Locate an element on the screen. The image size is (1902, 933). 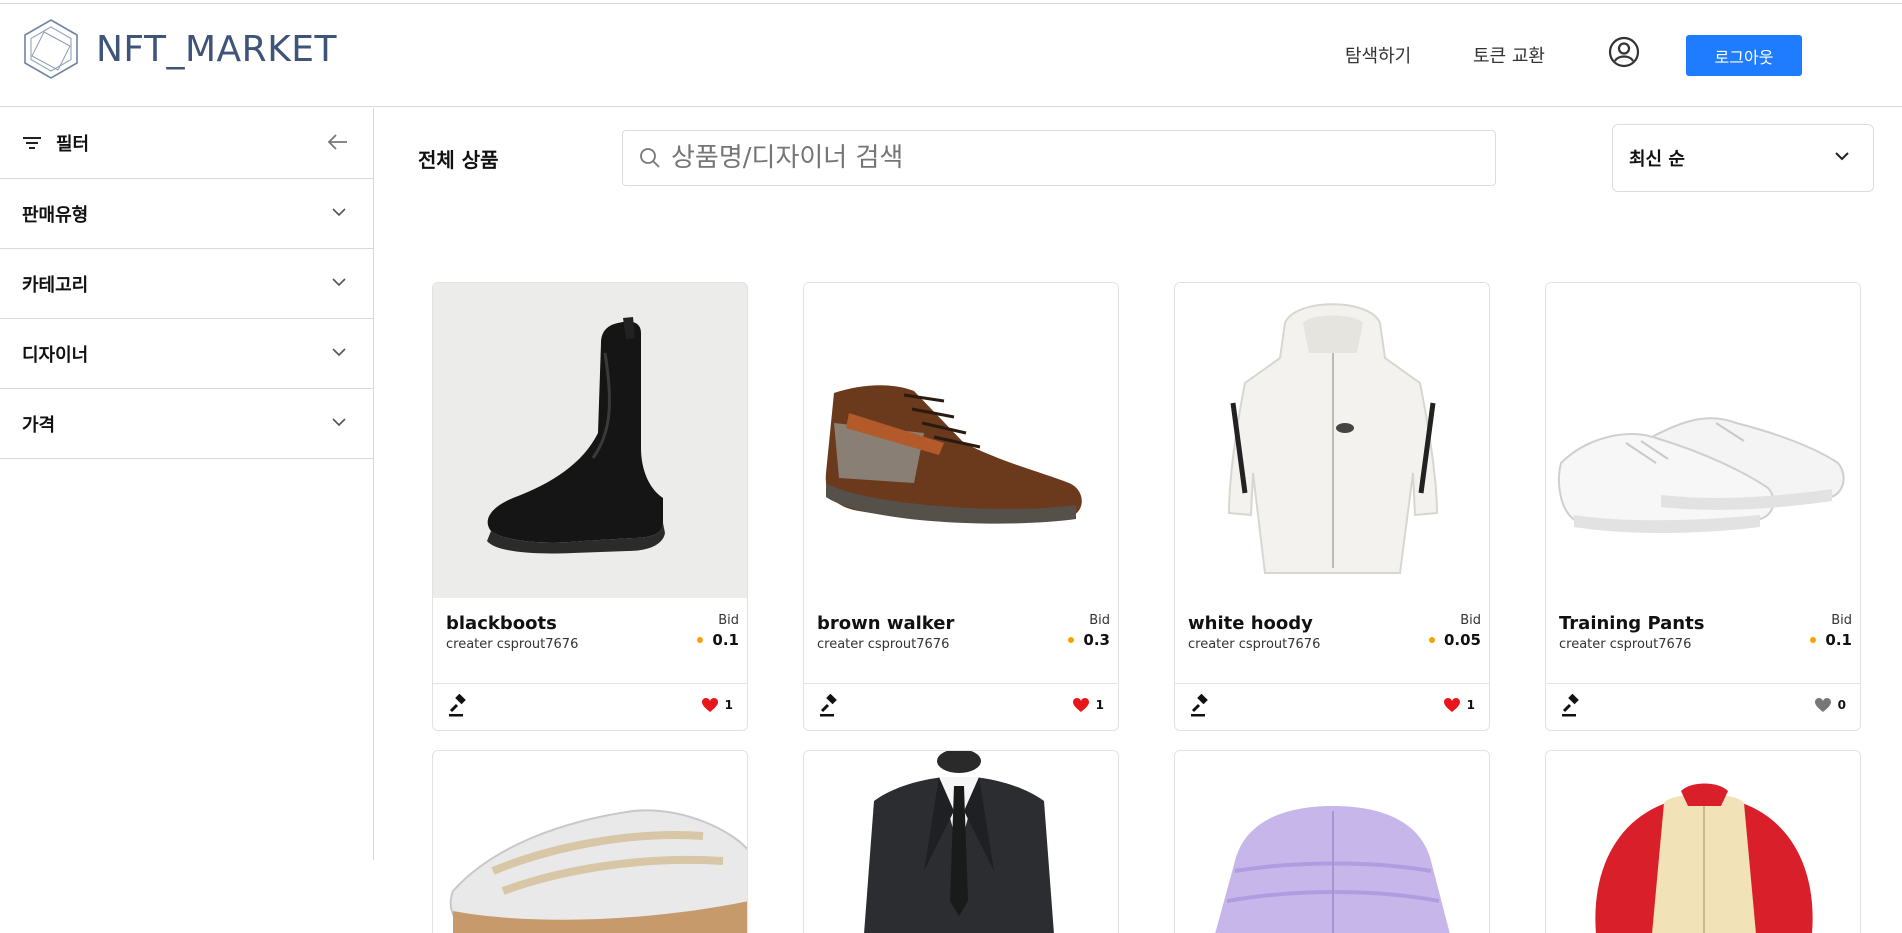
product-name: blackboots is located at coordinates (501, 623).